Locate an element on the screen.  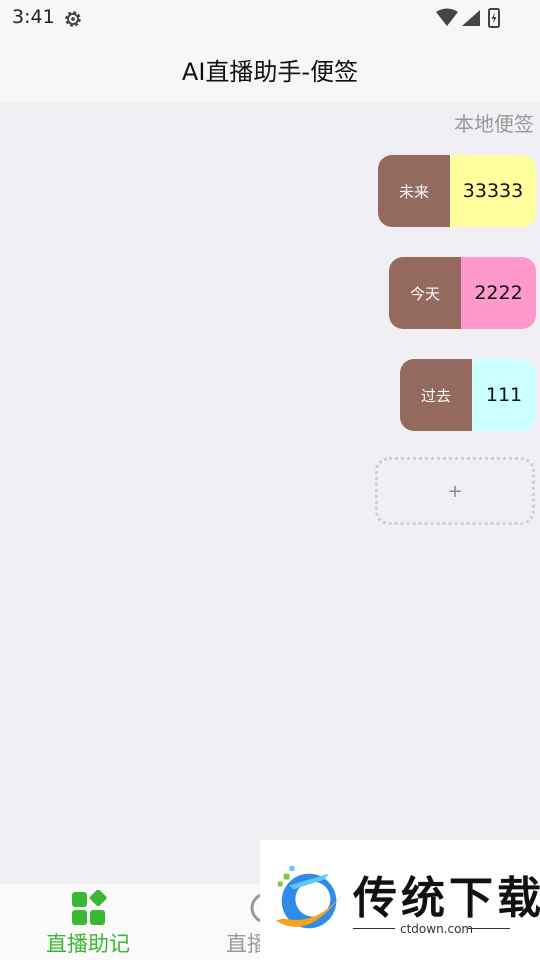
watermark-url: ctdown.com is located at coordinates (437, 929).